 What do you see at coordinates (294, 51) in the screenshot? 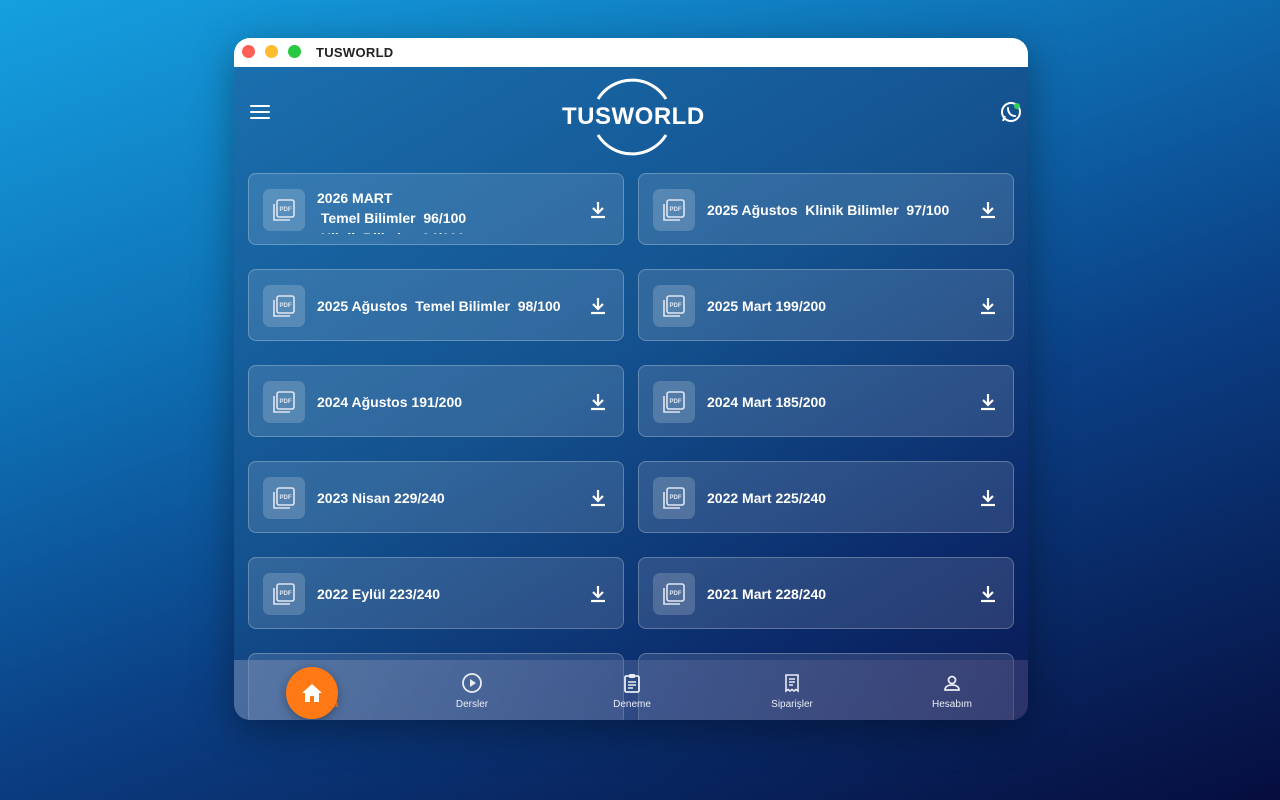
I see `maximize-window-button` at bounding box center [294, 51].